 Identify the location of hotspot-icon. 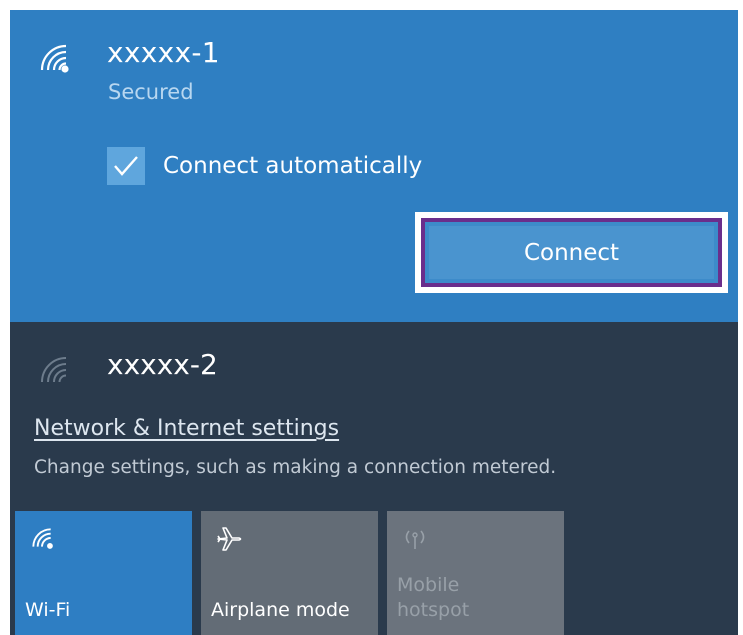
(415, 541).